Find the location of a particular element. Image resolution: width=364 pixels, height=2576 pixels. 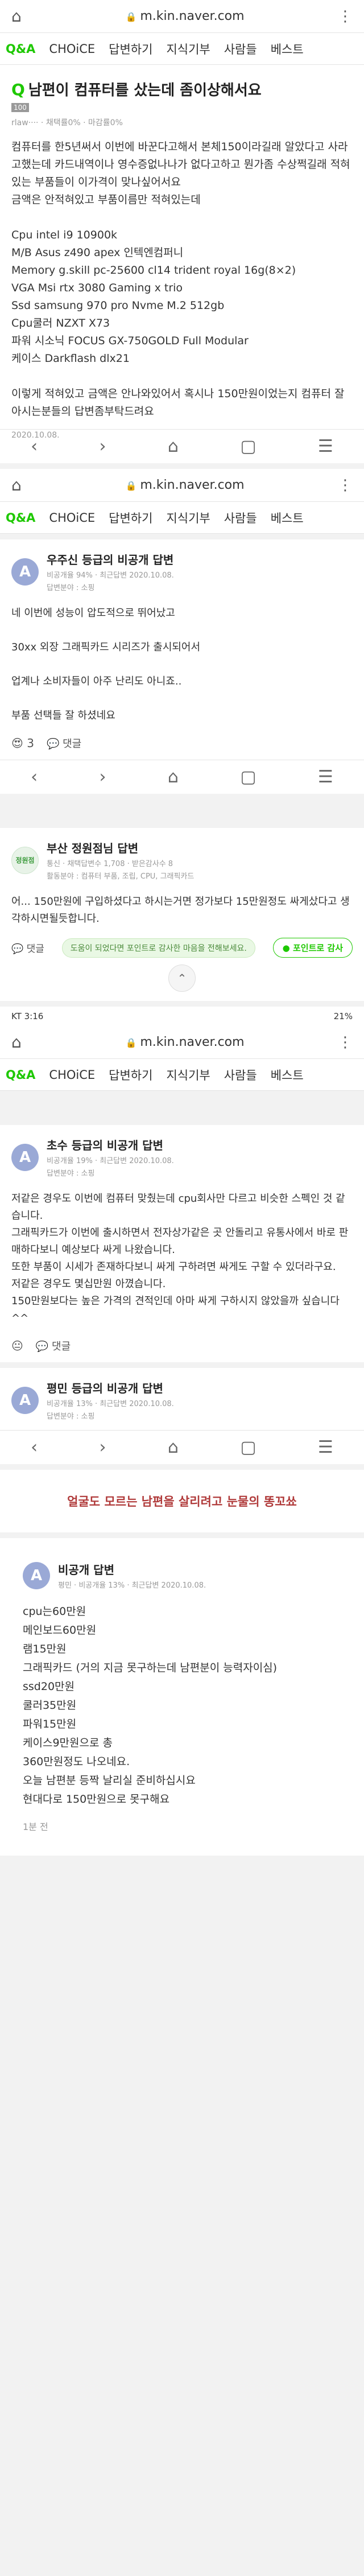

reaction-emoji-icon: 😐 is located at coordinates (17, 1346).